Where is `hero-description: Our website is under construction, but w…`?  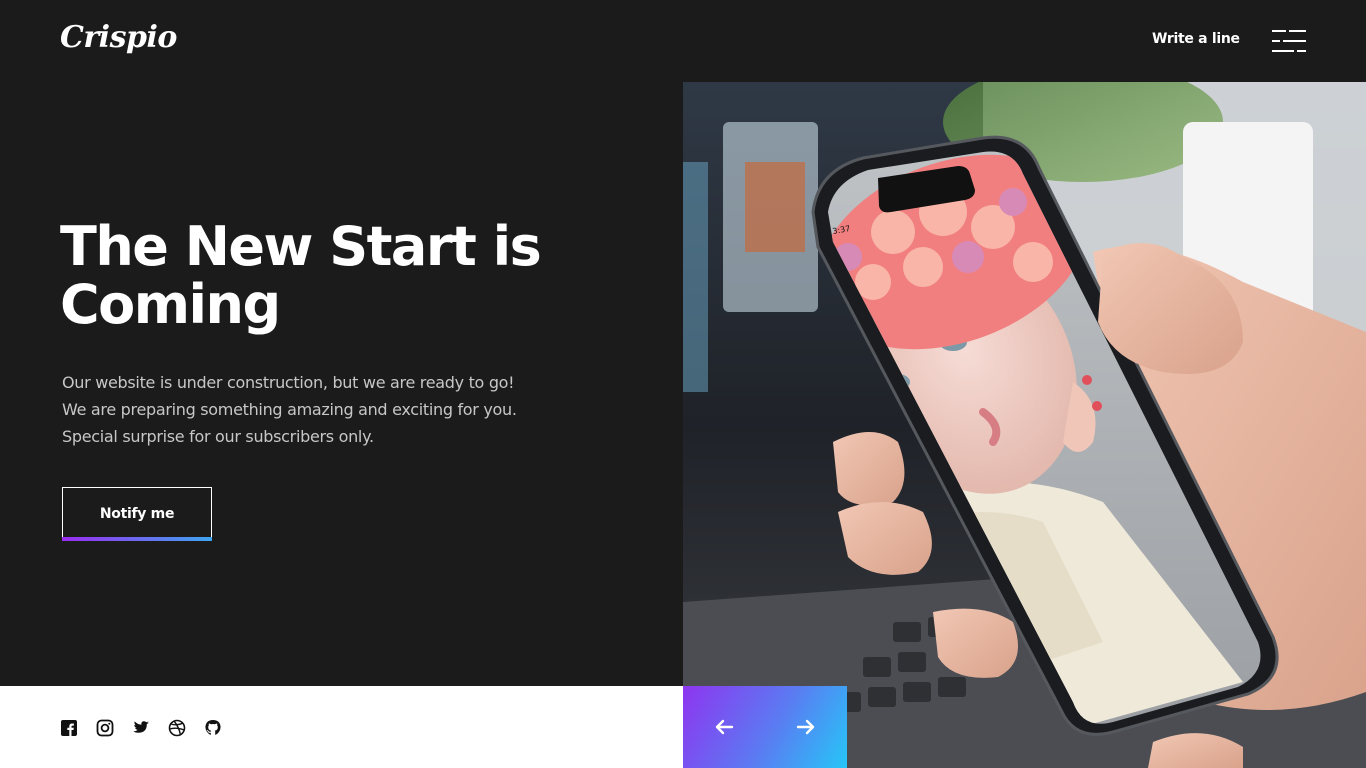 hero-description: Our website is under construction, but w… is located at coordinates (342, 409).